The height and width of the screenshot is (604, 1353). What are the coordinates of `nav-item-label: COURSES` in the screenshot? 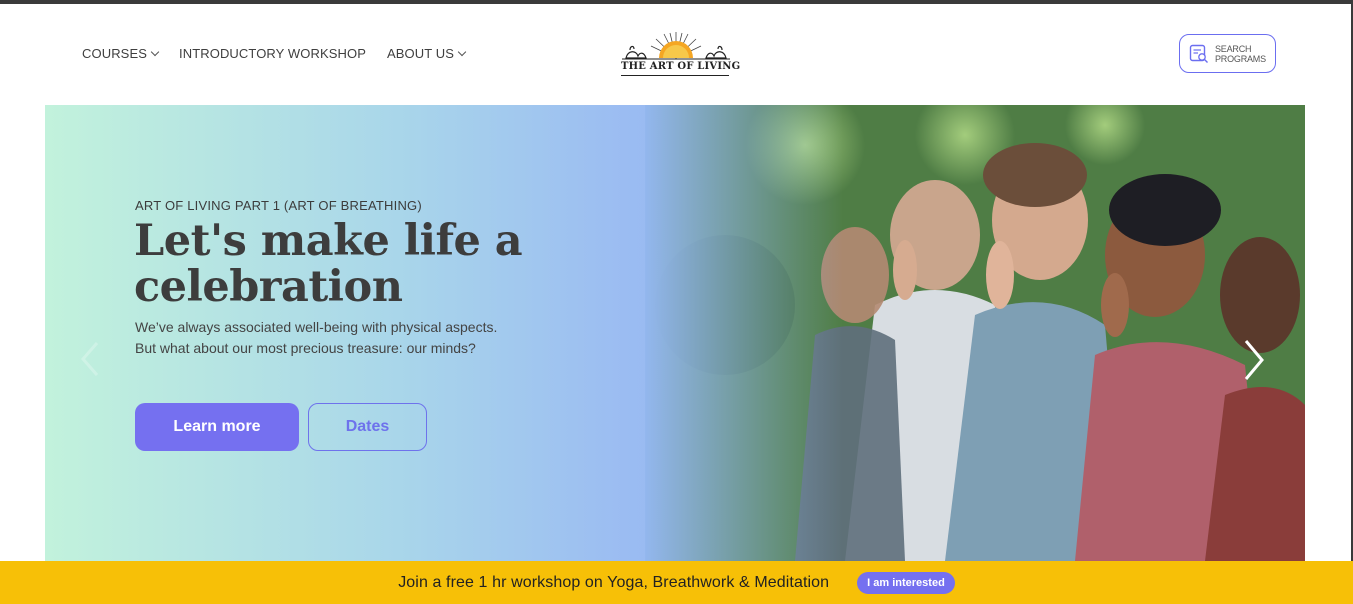 It's located at (114, 53).